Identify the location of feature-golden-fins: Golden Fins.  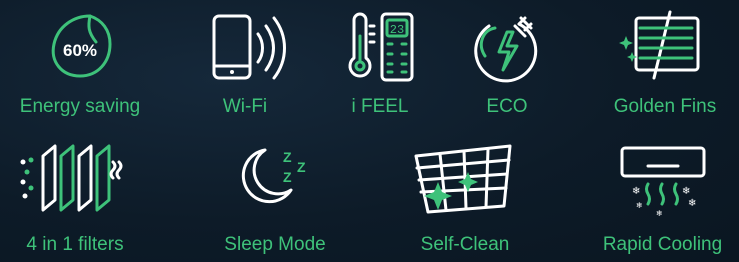
(665, 68).